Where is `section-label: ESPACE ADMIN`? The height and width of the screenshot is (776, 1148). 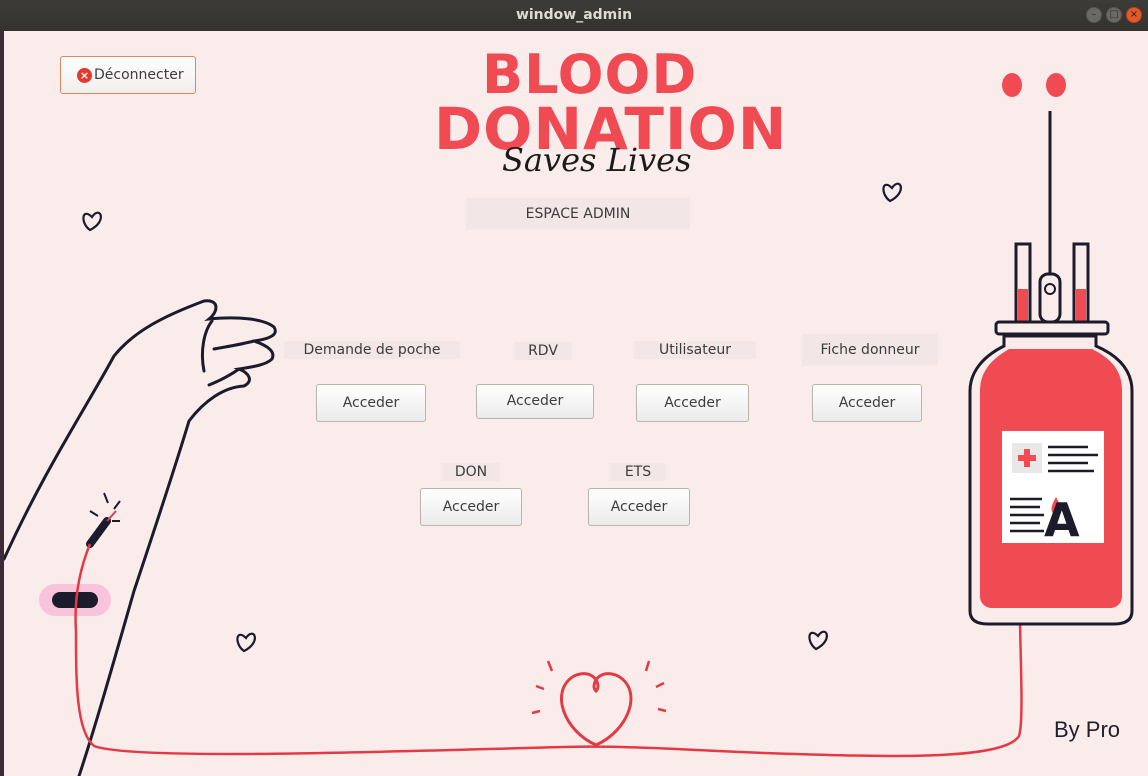 section-label: ESPACE ADMIN is located at coordinates (578, 214).